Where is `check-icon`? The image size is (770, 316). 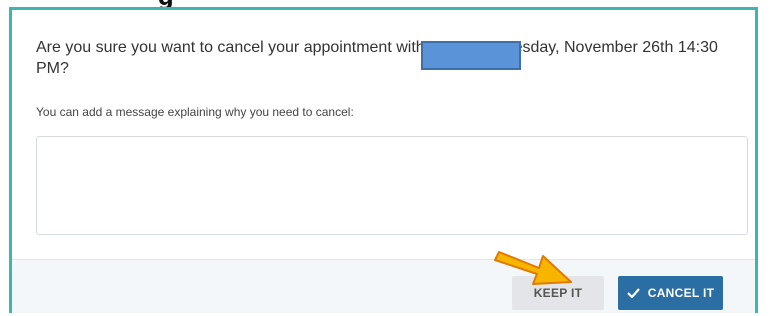 check-icon is located at coordinates (633, 293).